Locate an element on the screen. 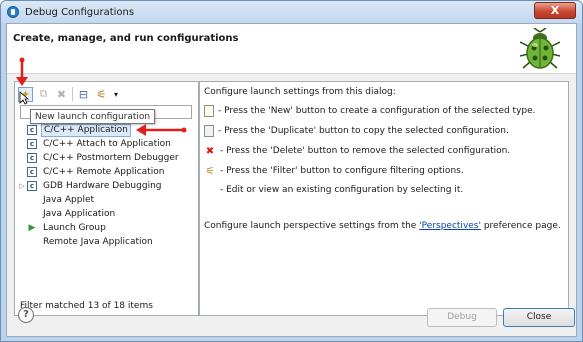 The width and height of the screenshot is (583, 342). play-icon: ▶ is located at coordinates (32, 228).